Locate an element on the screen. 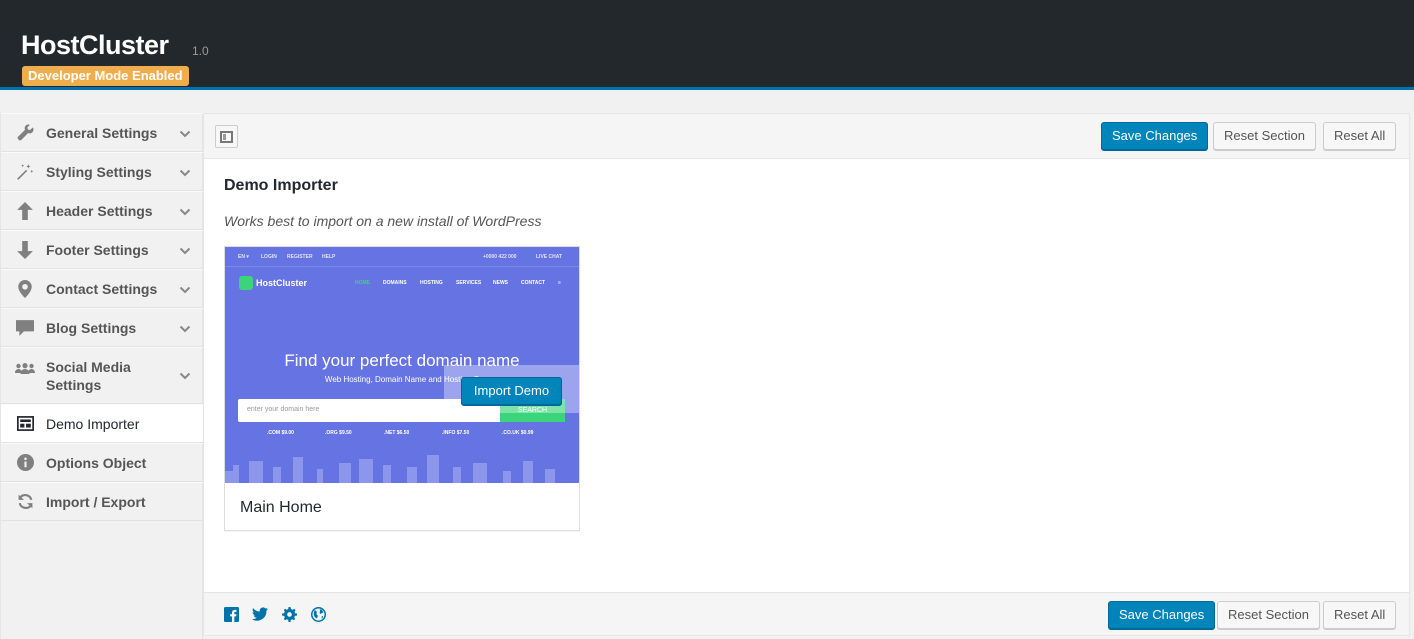 This screenshot has width=1414, height=639. twitter-icon is located at coordinates (260, 614).